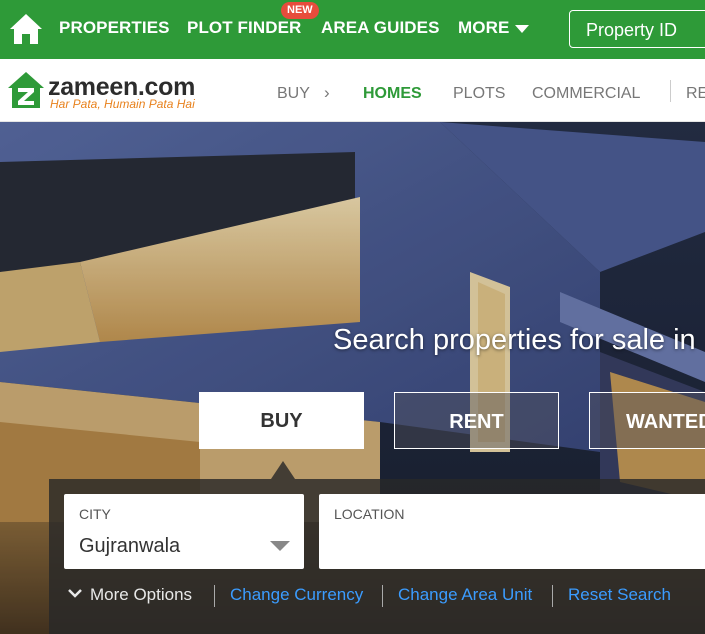 The width and height of the screenshot is (705, 634). I want to click on city-label: CITY, so click(95, 514).